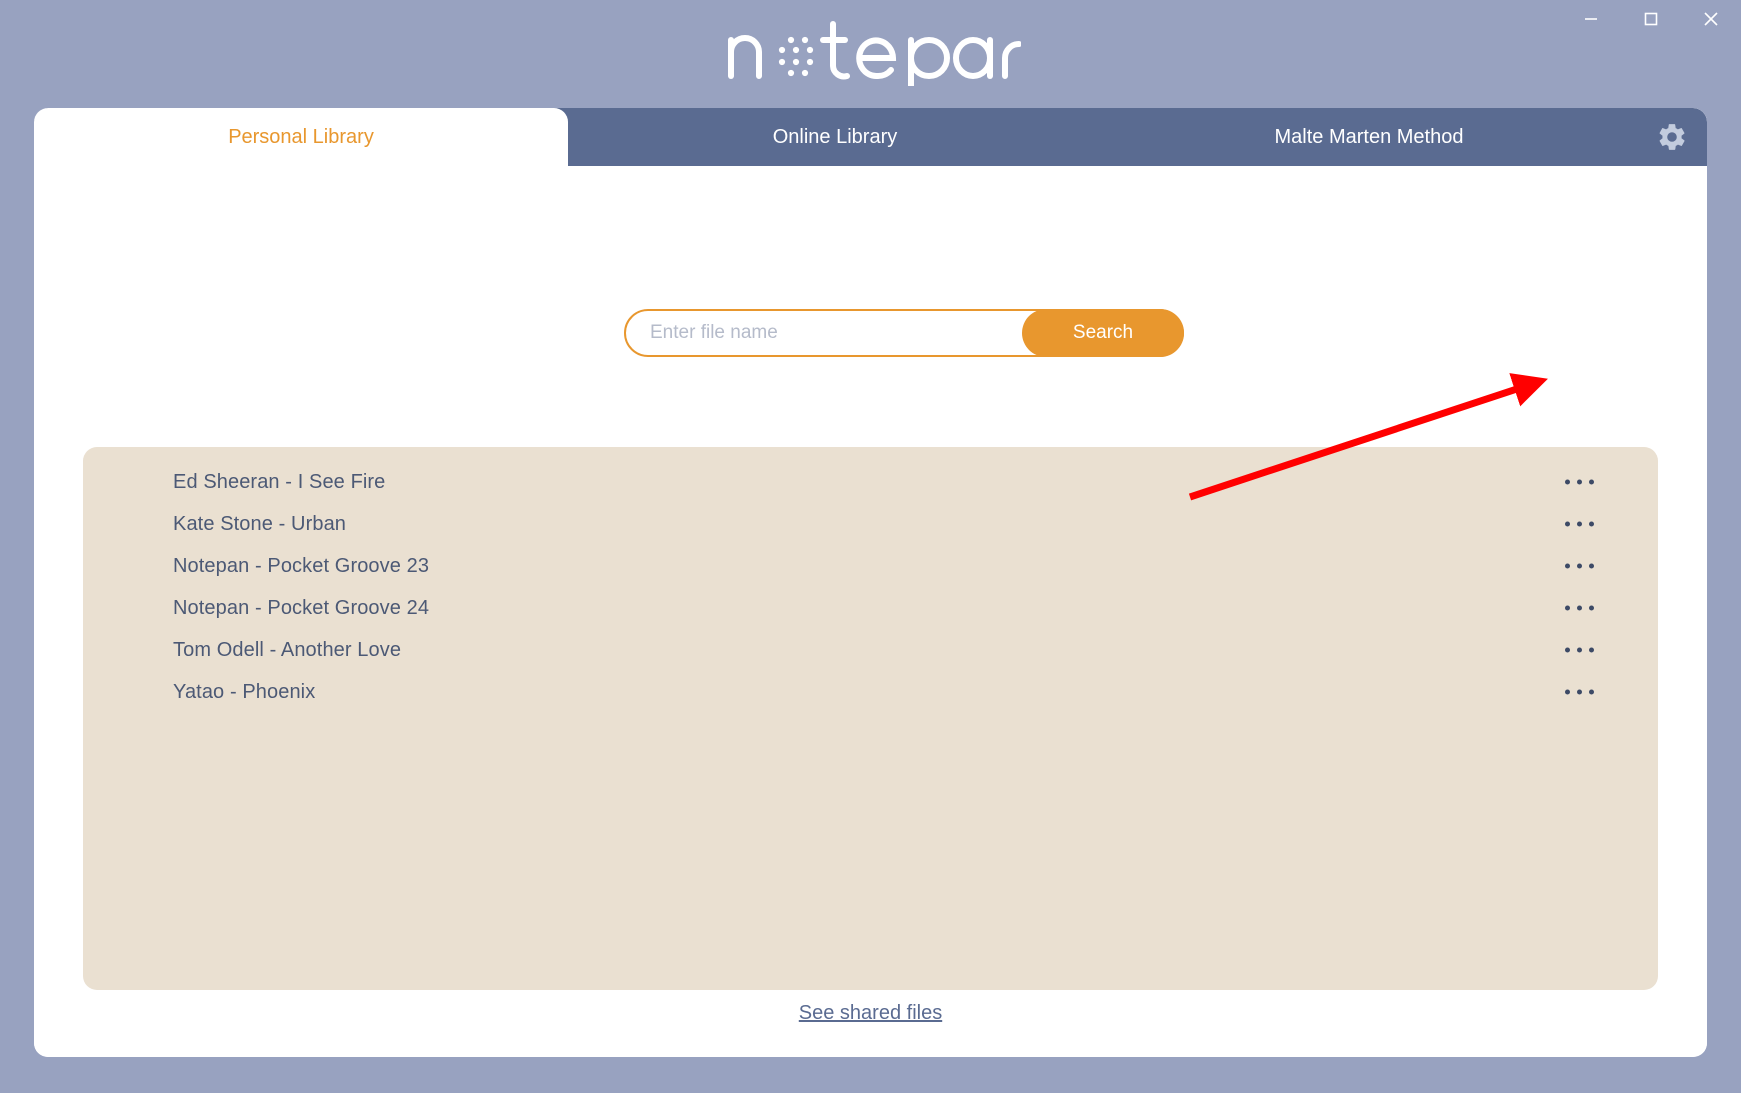 This screenshot has height=1093, width=1741. What do you see at coordinates (1103, 333) in the screenshot?
I see `search-button: Search` at bounding box center [1103, 333].